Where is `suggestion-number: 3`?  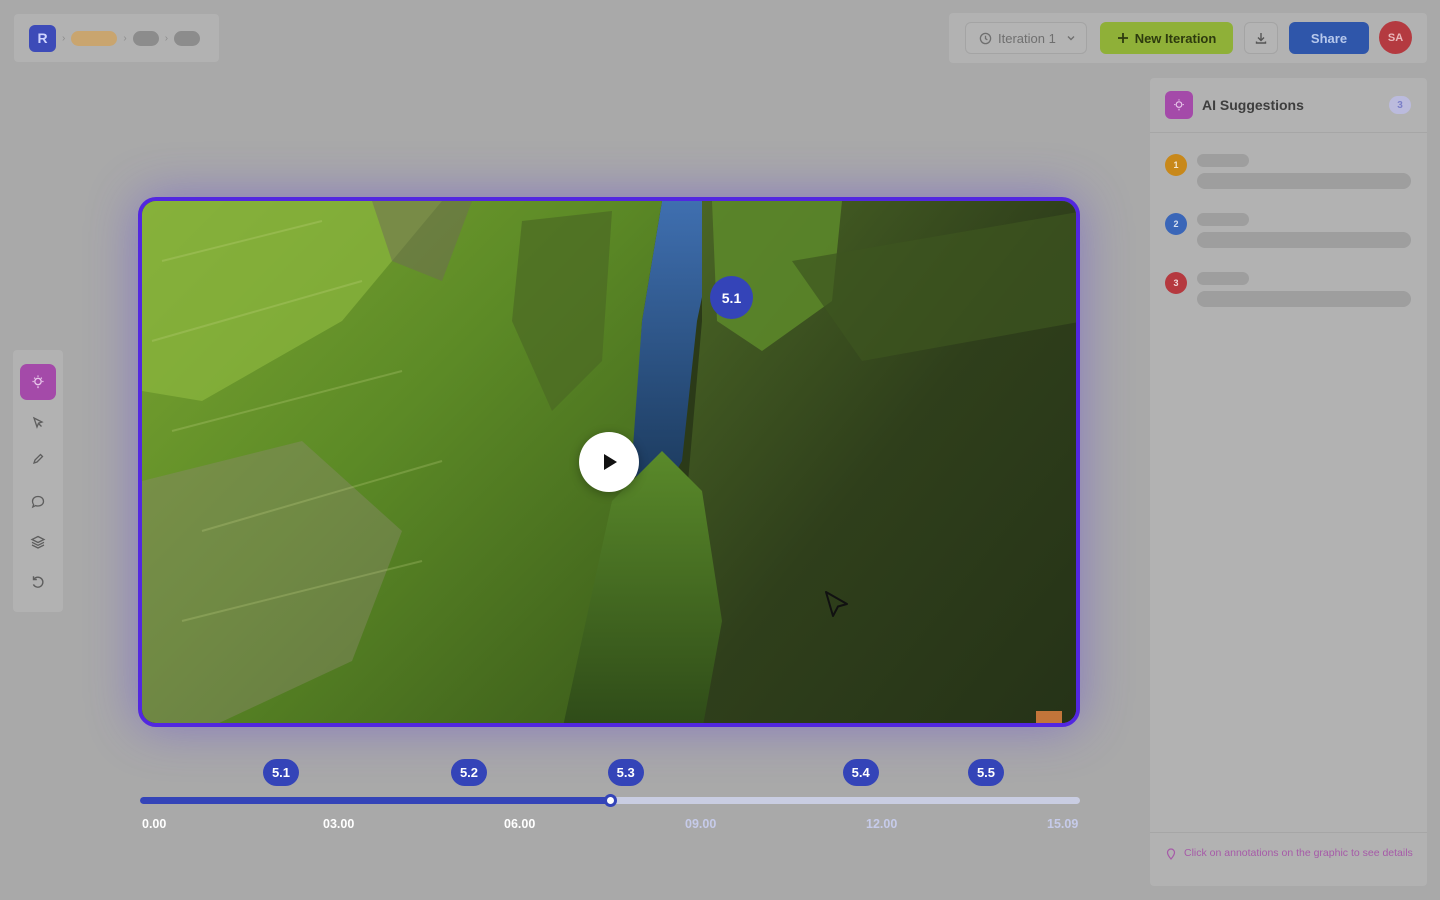 suggestion-number: 3 is located at coordinates (1176, 283).